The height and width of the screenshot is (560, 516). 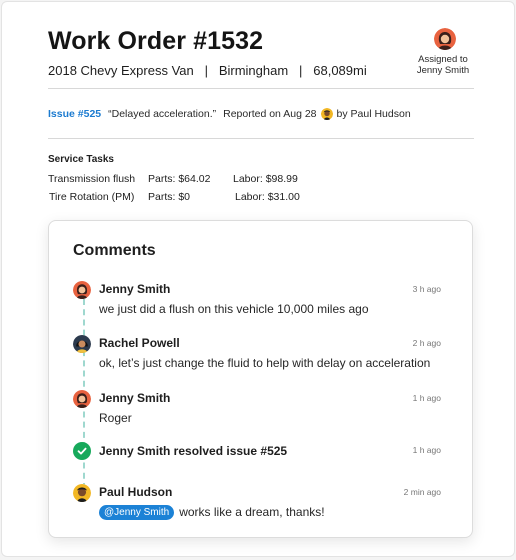 What do you see at coordinates (340, 70) in the screenshot?
I see `vehicle-mileage: 68,089mi` at bounding box center [340, 70].